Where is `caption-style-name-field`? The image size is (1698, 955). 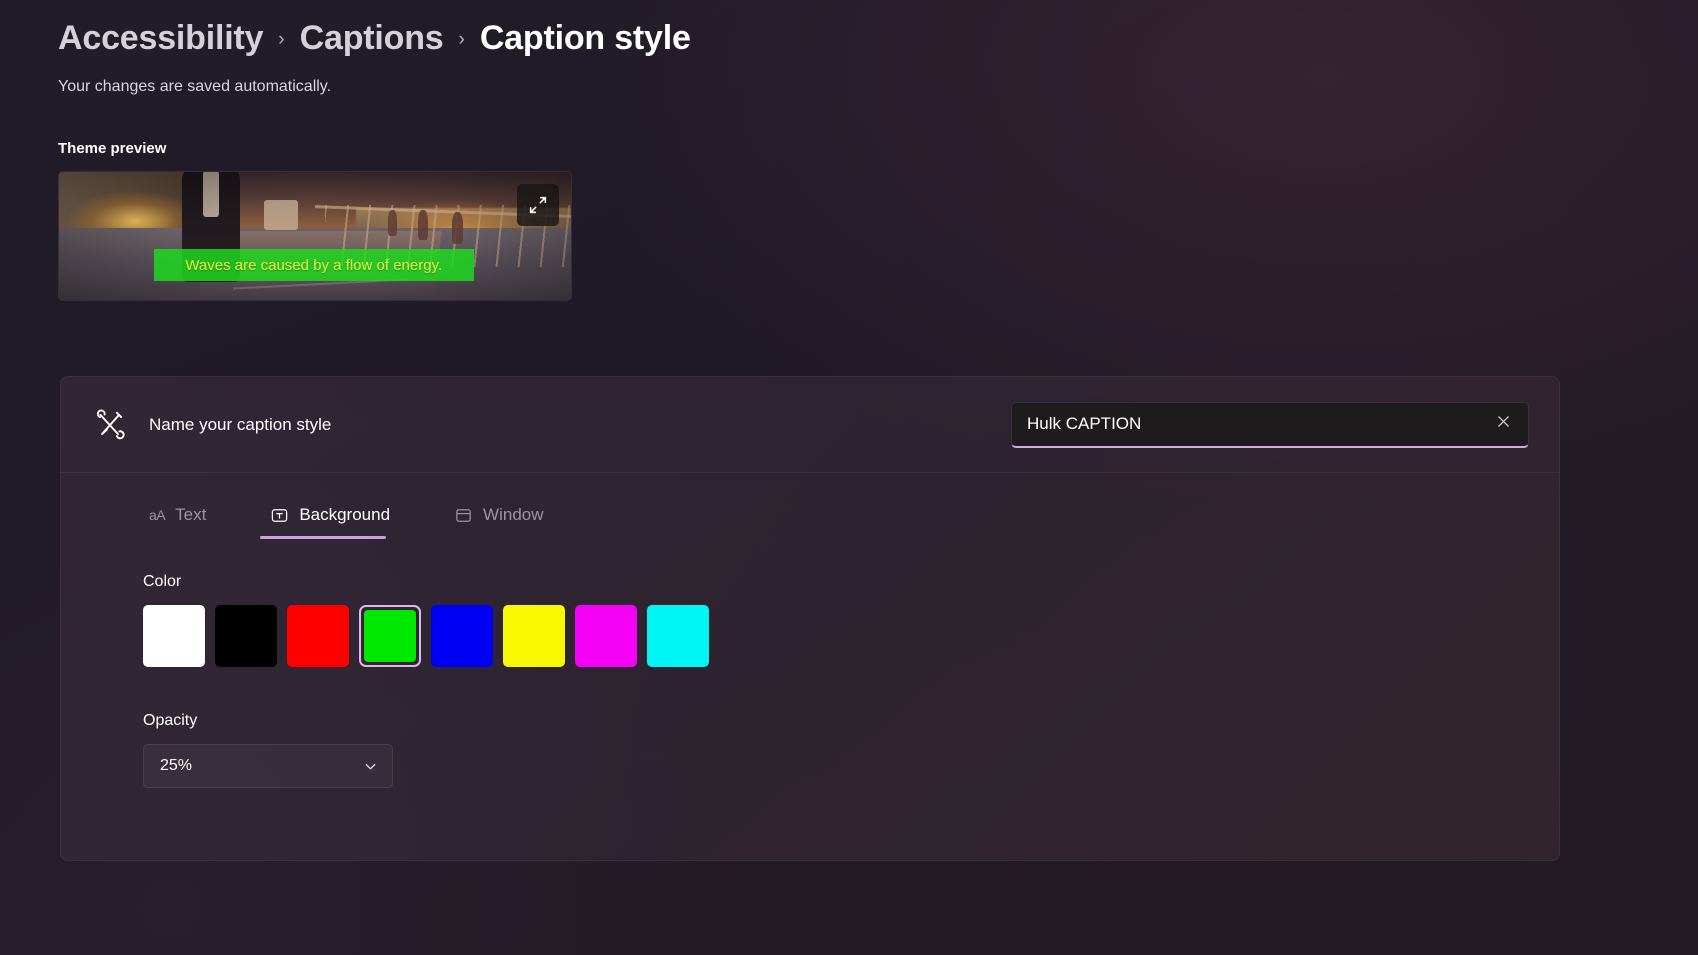 caption-style-name-field is located at coordinates (1270, 424).